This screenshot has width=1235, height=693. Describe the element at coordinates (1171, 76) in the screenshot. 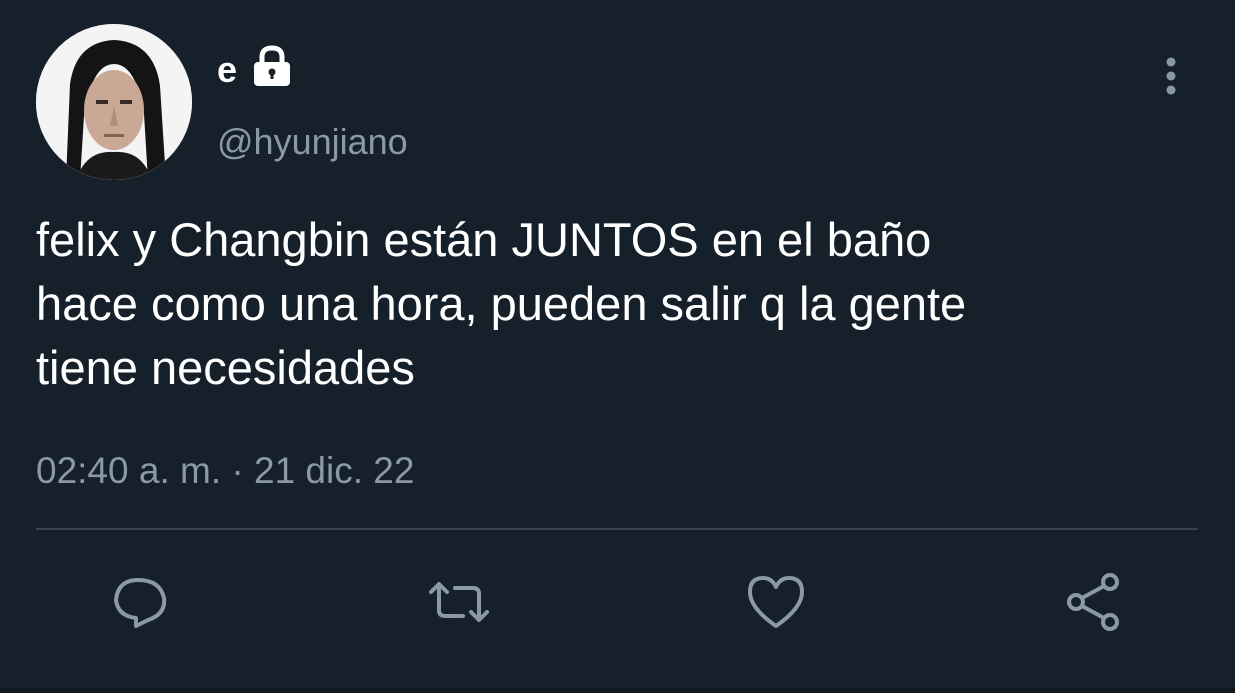

I see `more-options-icon` at that location.